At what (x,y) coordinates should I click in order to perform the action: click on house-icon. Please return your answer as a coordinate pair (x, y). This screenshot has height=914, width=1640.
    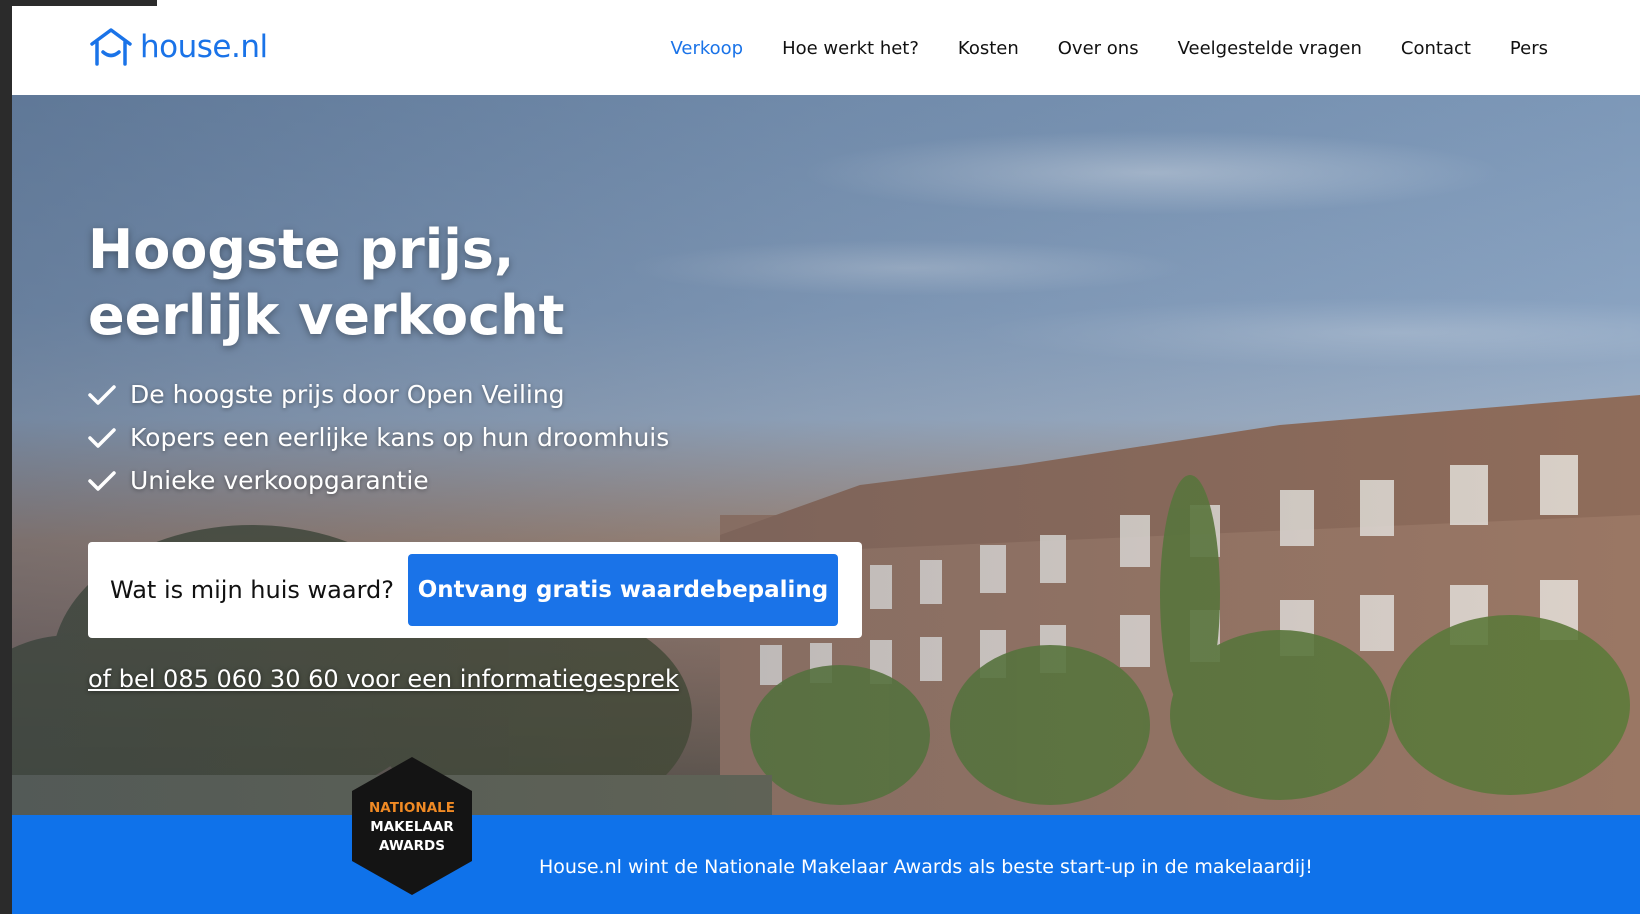
    Looking at the image, I should click on (111, 47).